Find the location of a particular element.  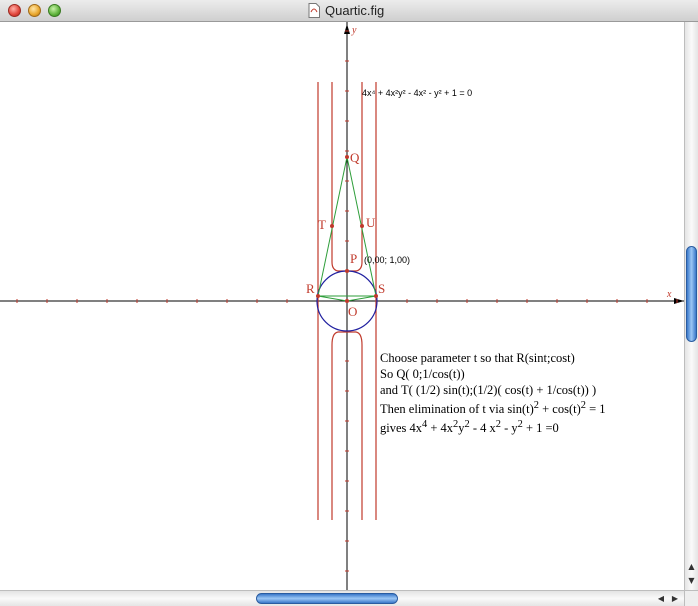

label-P: P is located at coordinates (353, 258).